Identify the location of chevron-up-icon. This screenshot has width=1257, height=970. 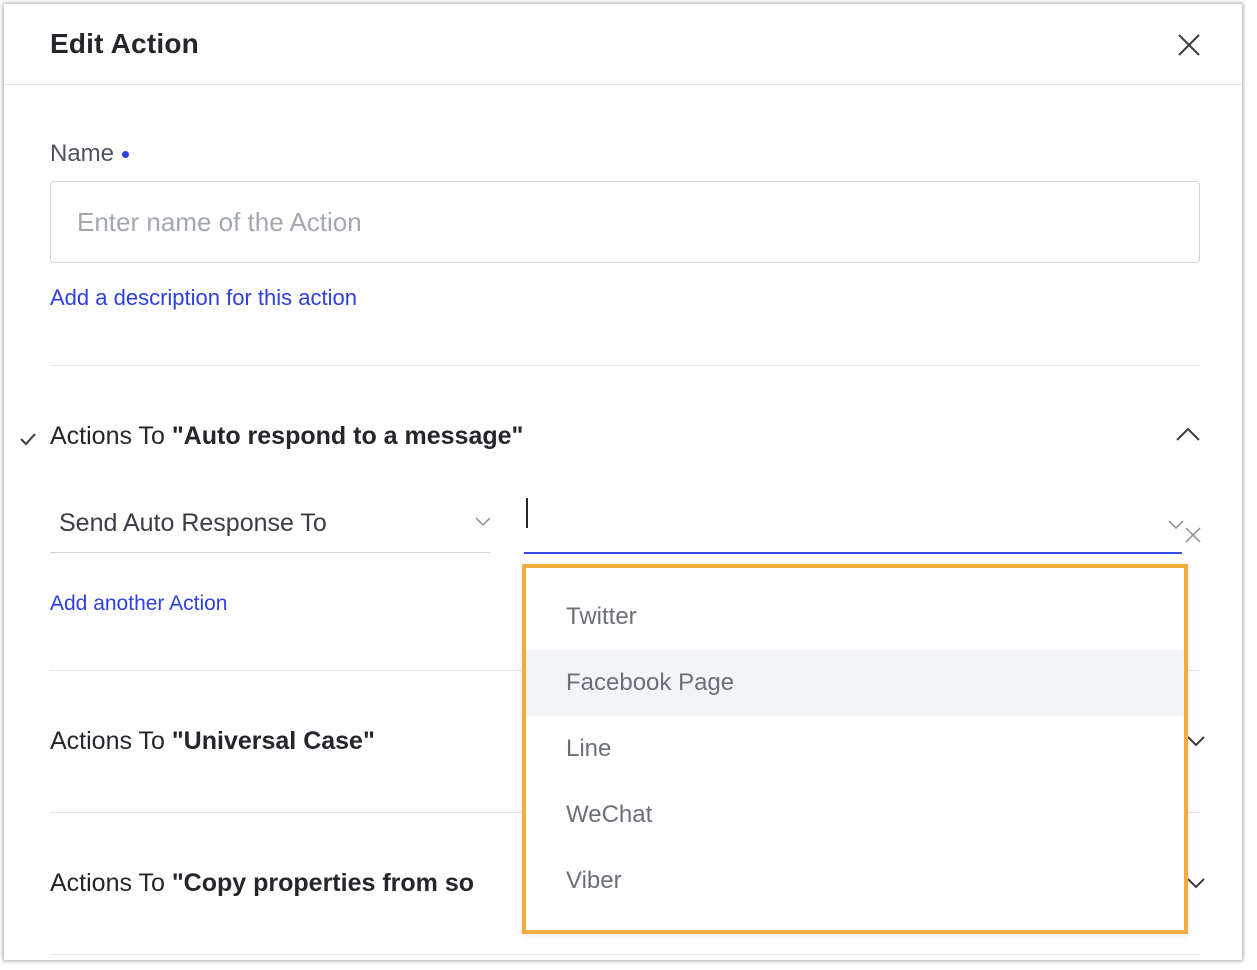
(1188, 434).